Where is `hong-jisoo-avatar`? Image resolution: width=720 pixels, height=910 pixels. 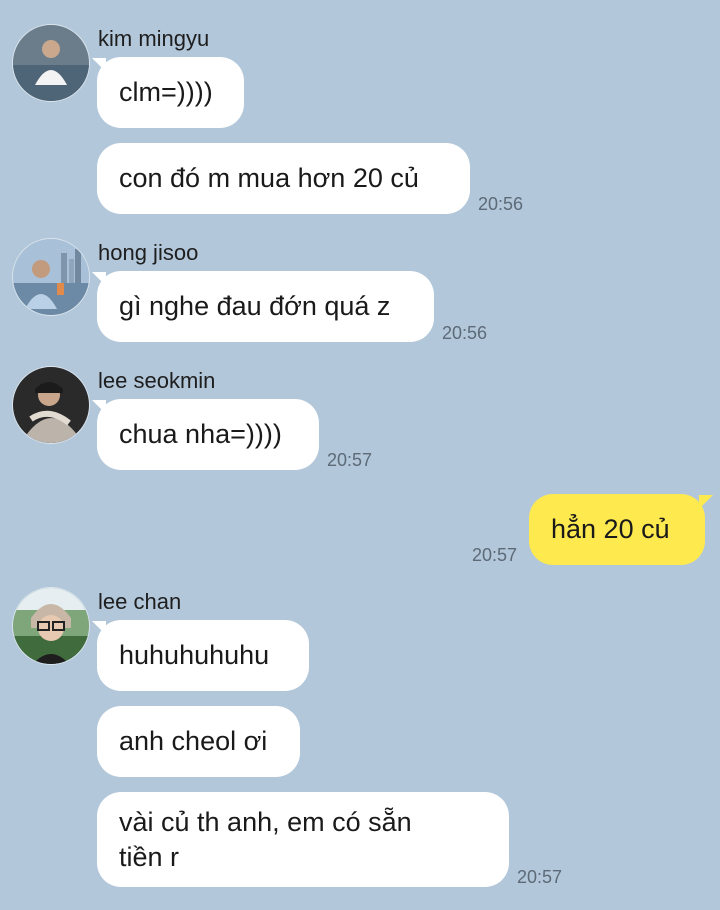
hong-jisoo-avatar is located at coordinates (51, 277).